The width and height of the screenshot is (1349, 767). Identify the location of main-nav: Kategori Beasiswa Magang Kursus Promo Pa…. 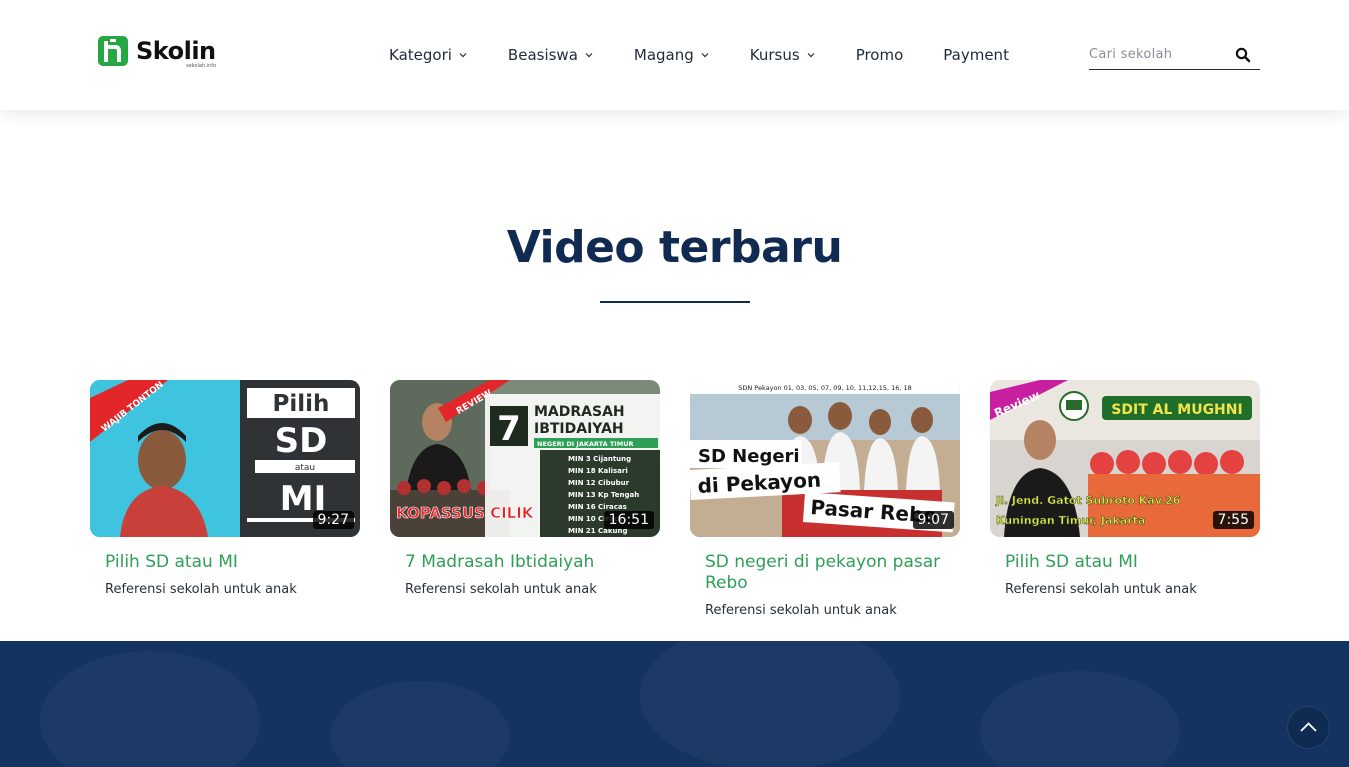
(699, 55).